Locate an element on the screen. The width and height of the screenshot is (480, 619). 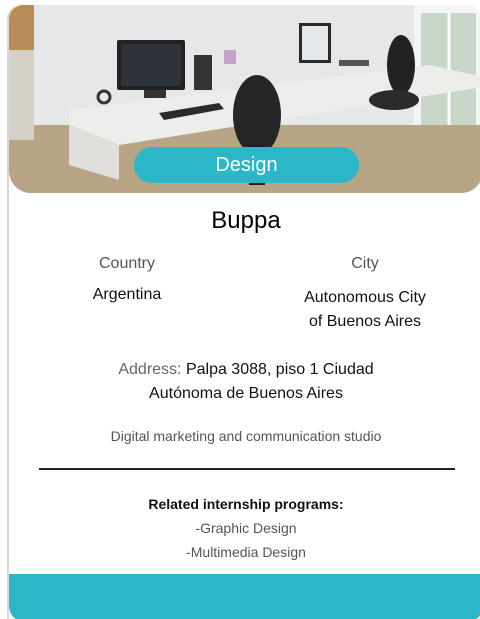
related-program-item: -Multimedia Design is located at coordinates (244, 552).